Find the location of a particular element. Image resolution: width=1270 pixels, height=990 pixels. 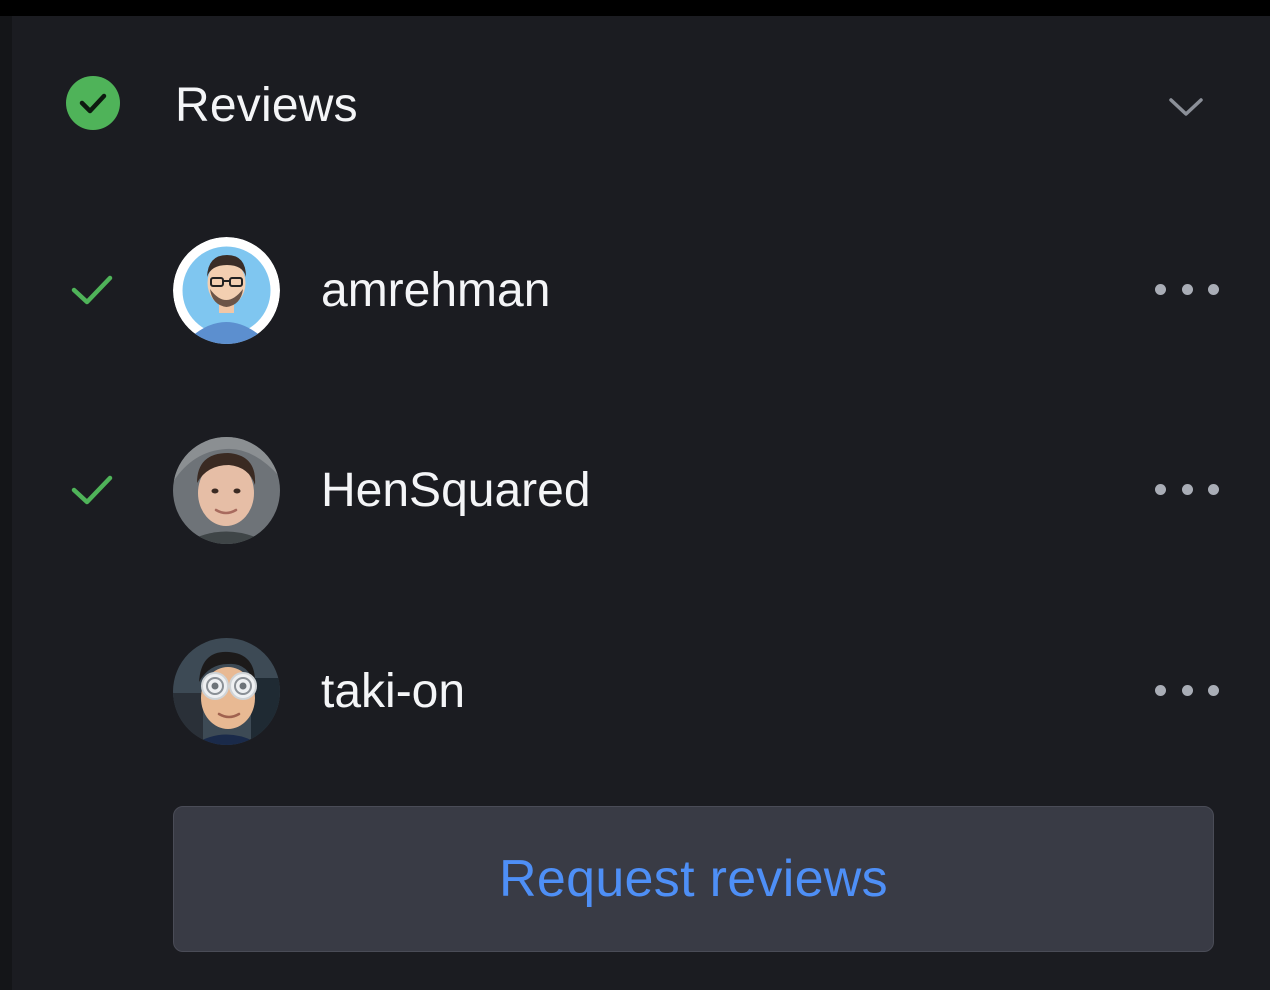

reviewer-row-amrehman: amrehman is located at coordinates (641, 292).